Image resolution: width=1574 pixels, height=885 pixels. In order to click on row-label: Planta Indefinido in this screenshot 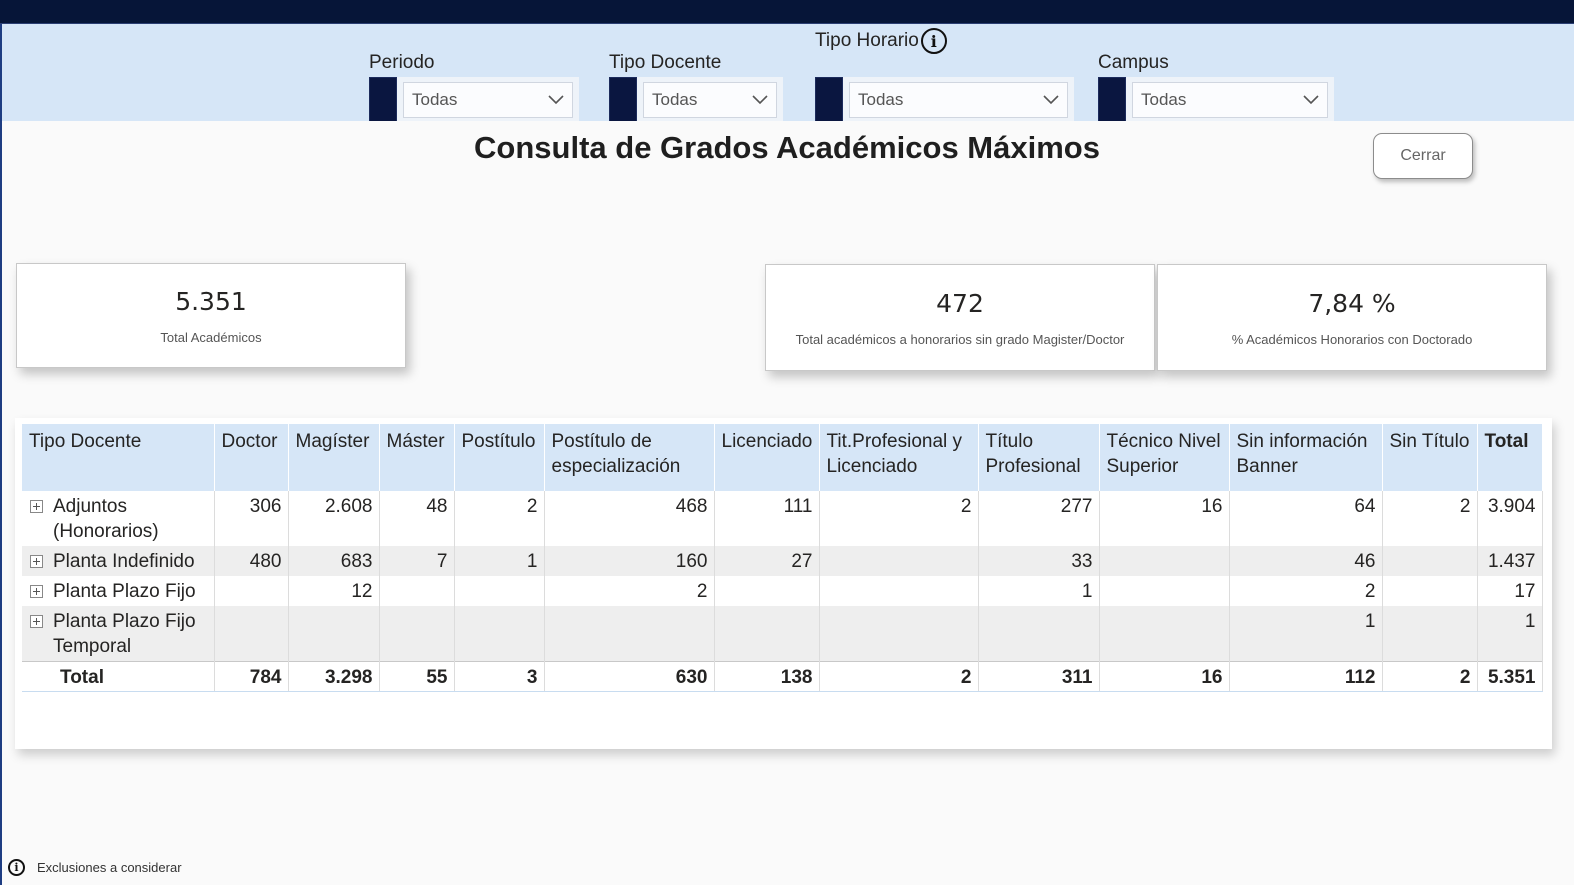, I will do `click(124, 561)`.